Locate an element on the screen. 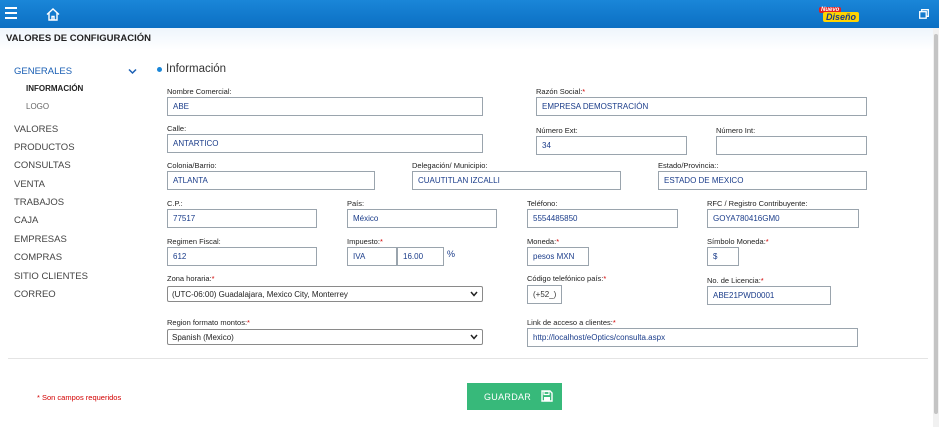 The image size is (939, 427). logo-diseno: Diseño is located at coordinates (841, 17).